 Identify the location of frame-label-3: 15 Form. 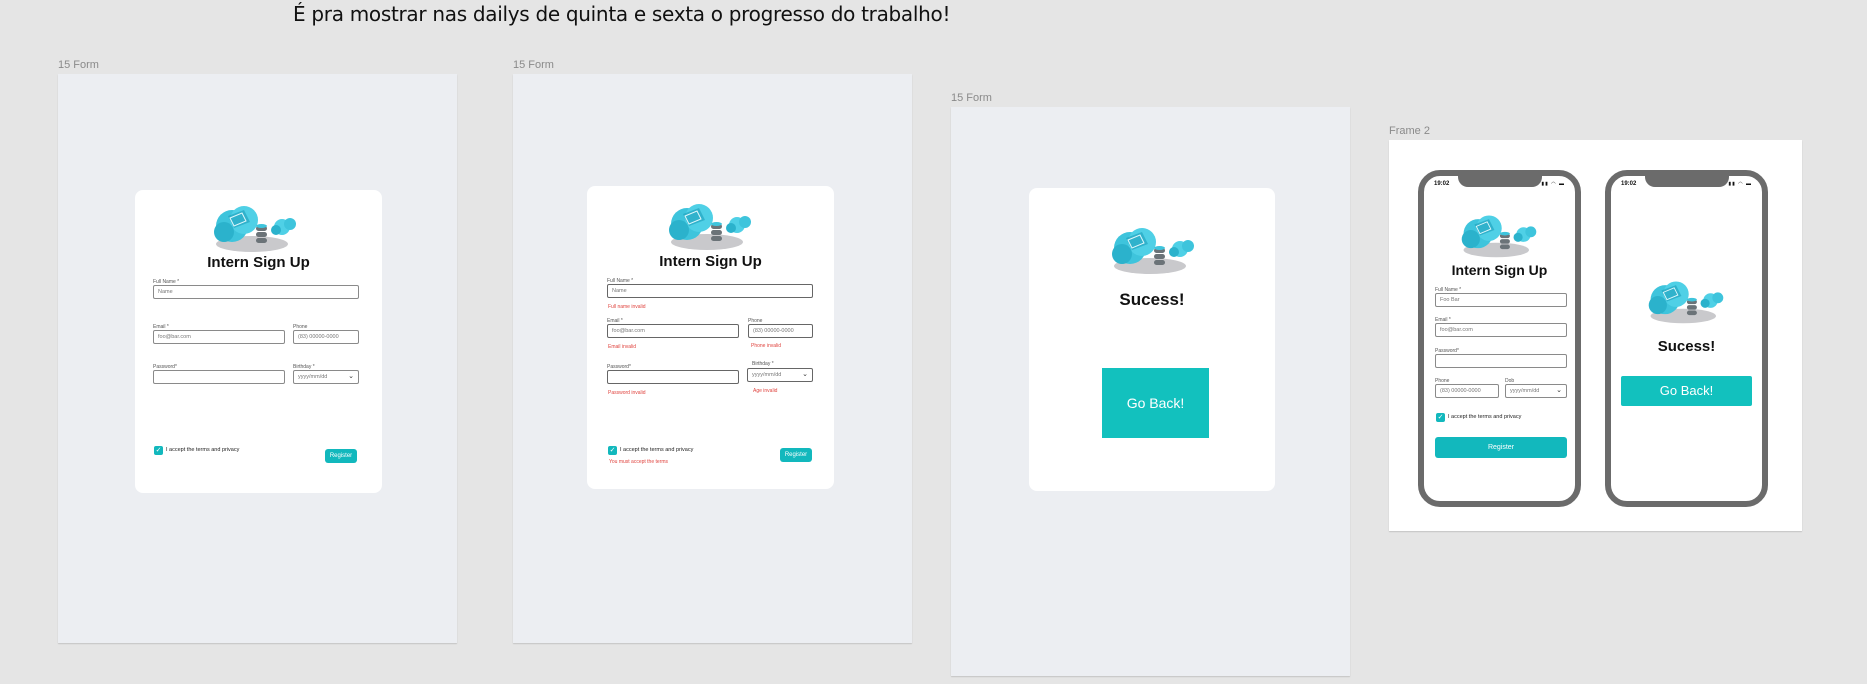
(971, 98).